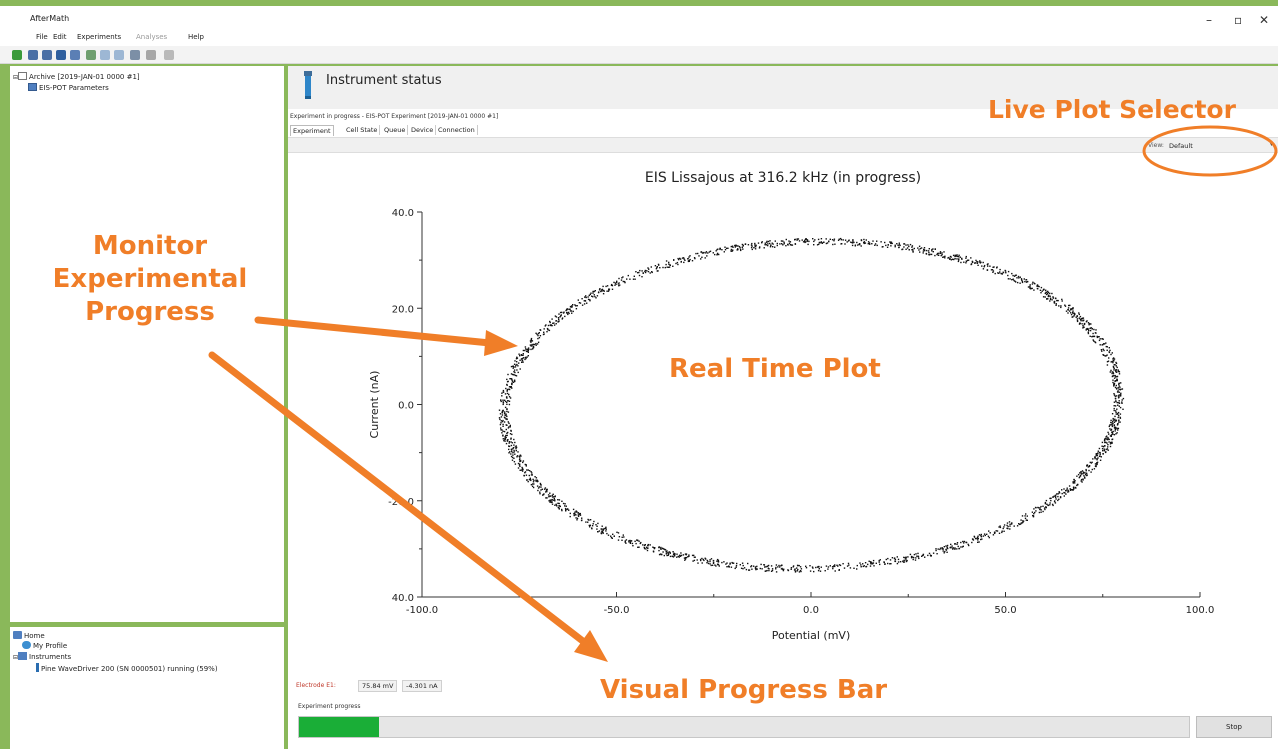 This screenshot has width=1278, height=749. What do you see at coordinates (135, 55) in the screenshot?
I see `settings-icon` at bounding box center [135, 55].